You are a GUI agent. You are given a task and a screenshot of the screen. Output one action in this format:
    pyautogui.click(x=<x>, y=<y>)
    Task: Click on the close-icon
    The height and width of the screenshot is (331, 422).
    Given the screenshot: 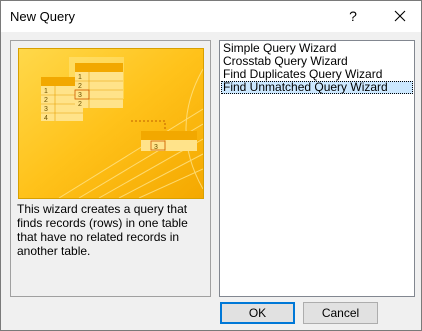 What is the action you would take?
    pyautogui.click(x=400, y=16)
    